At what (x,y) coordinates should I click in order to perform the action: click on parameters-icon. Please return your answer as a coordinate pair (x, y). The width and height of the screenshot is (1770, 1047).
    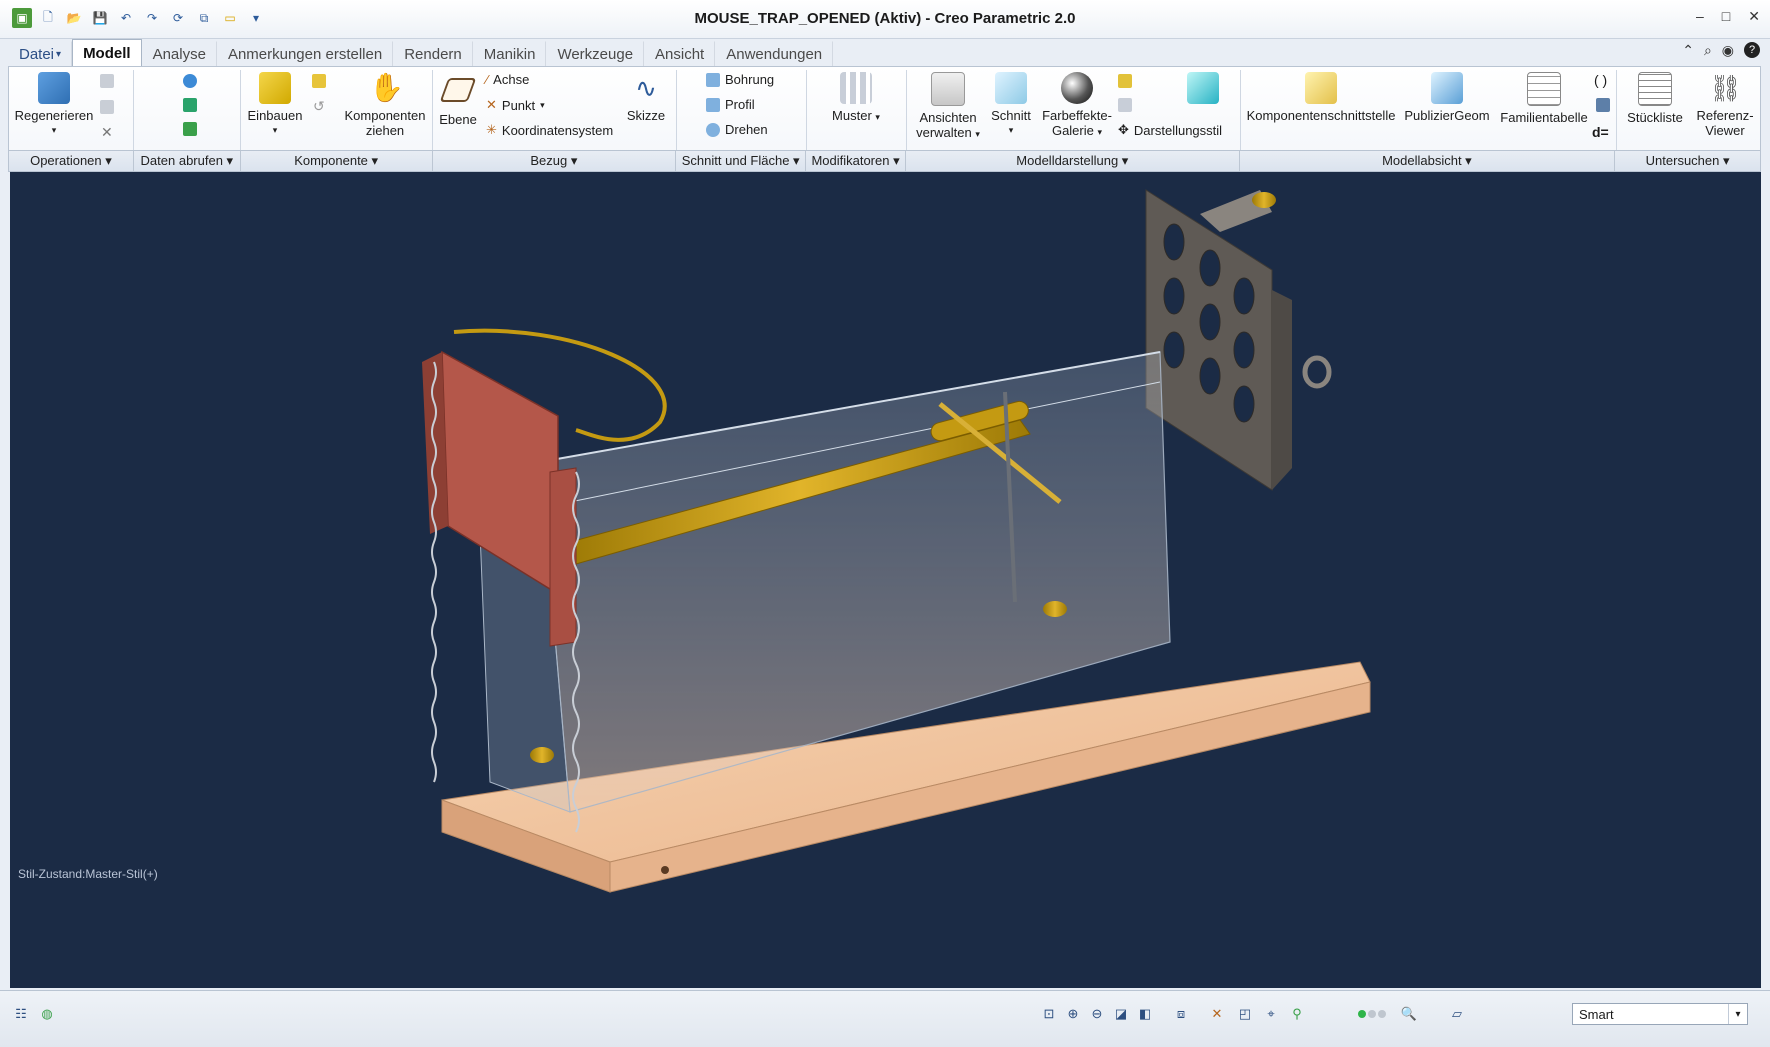
    Looking at the image, I should click on (1603, 105).